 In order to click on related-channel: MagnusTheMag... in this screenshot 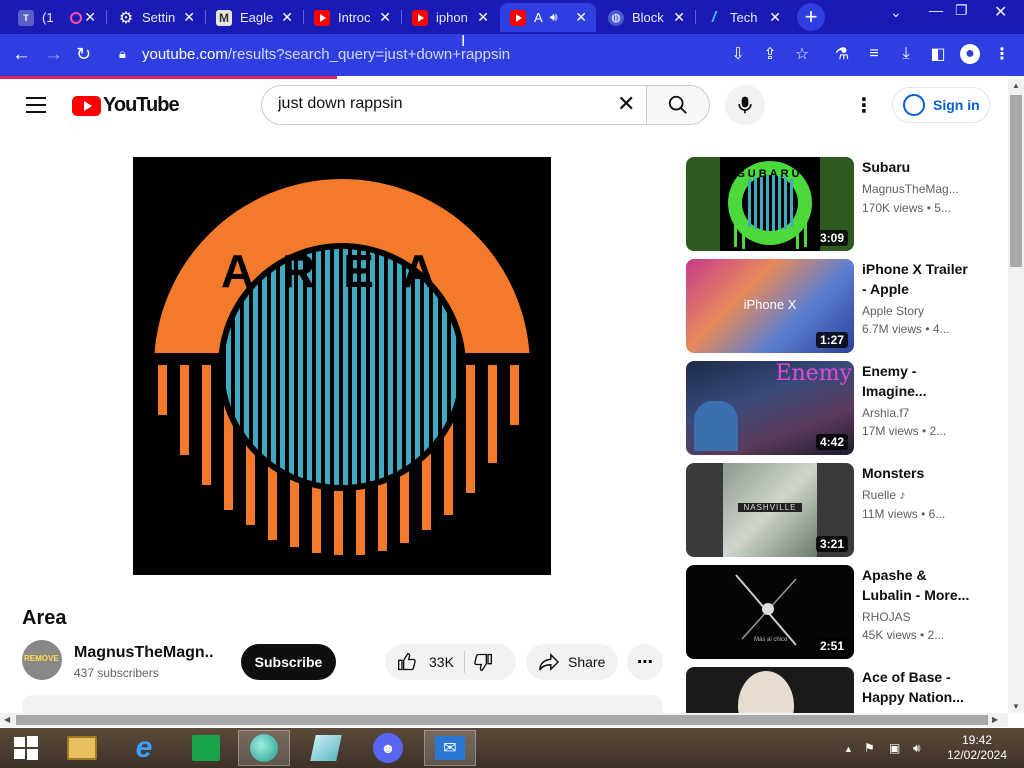, I will do `click(910, 189)`.